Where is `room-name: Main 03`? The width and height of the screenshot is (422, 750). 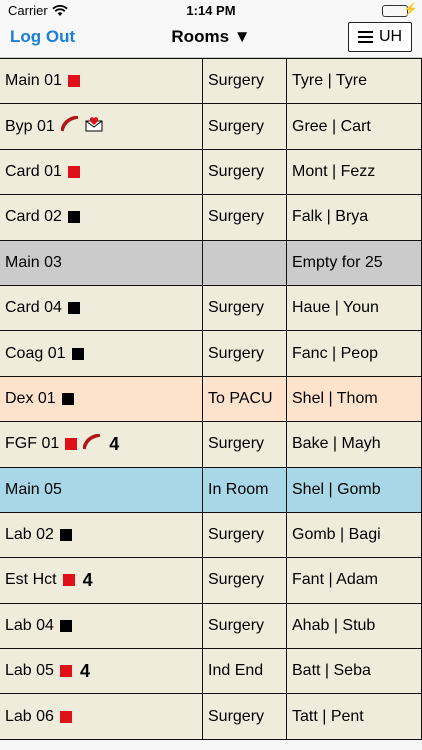
room-name: Main 03 is located at coordinates (33, 262).